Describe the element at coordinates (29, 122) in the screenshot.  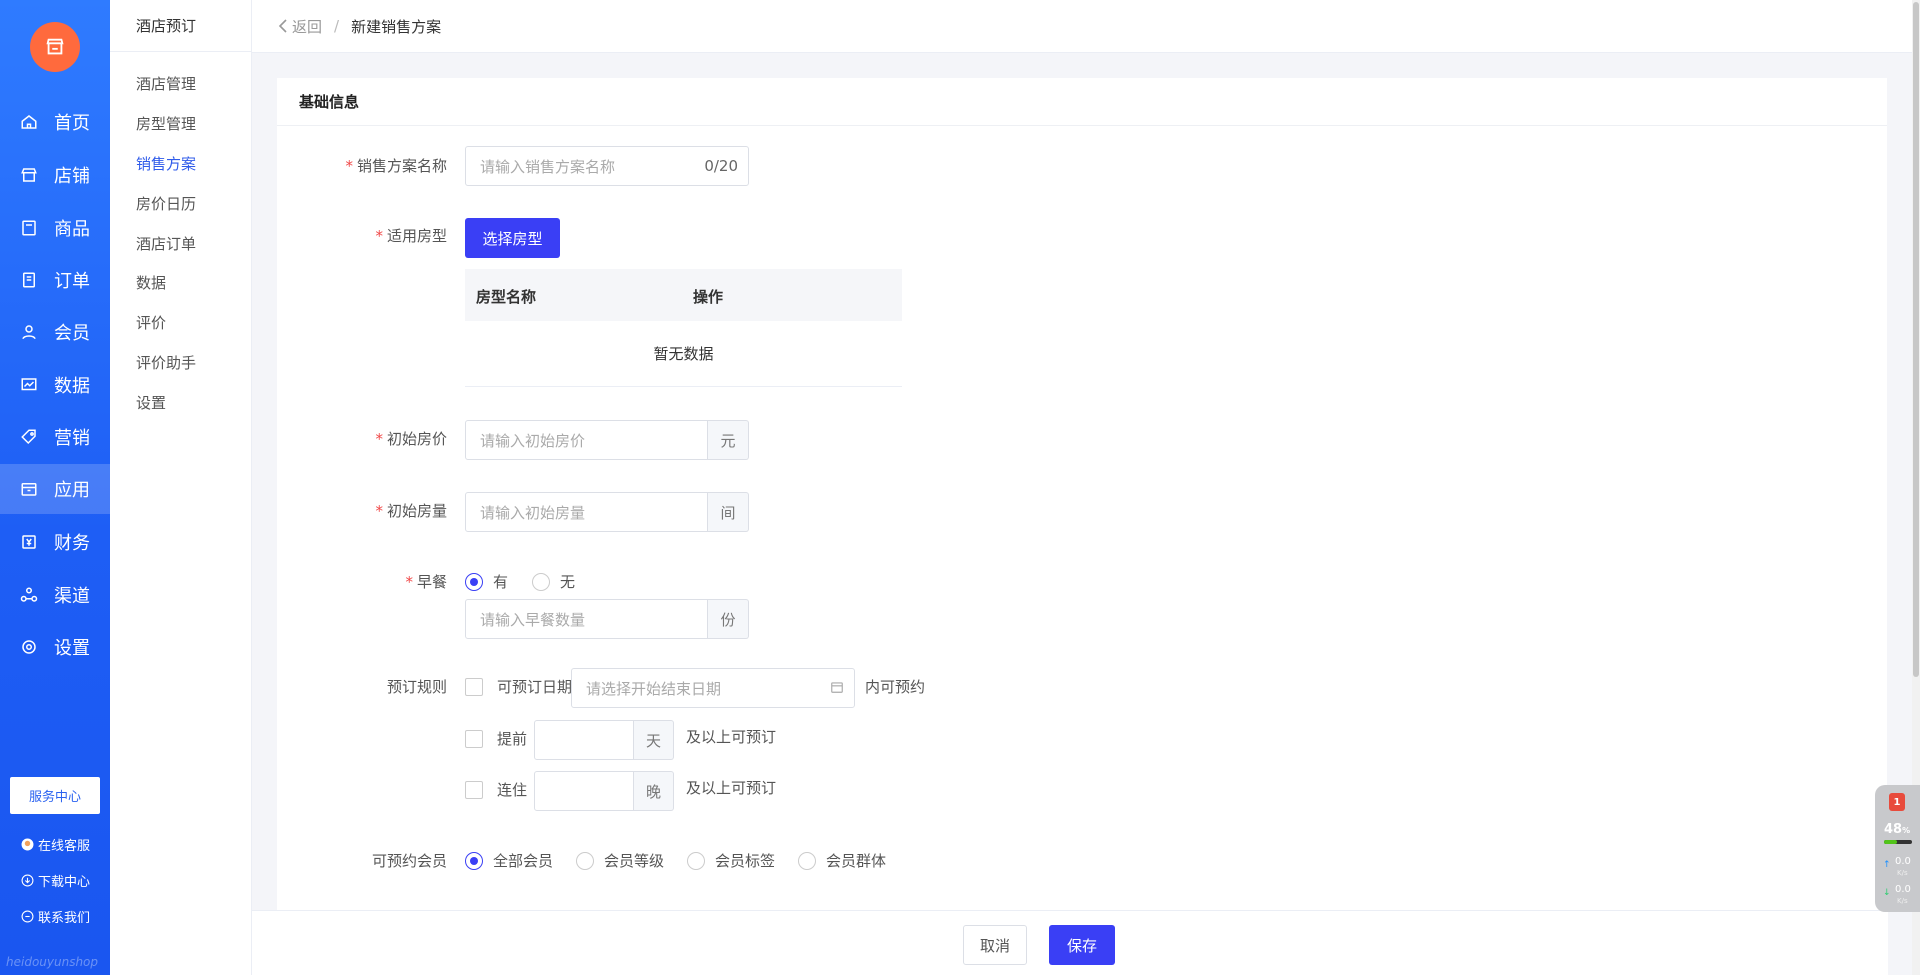
I see `home-icon` at that location.